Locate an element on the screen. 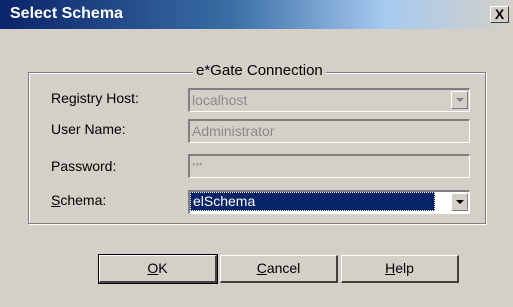 The height and width of the screenshot is (307, 513). ok-button: OK is located at coordinates (158, 269).